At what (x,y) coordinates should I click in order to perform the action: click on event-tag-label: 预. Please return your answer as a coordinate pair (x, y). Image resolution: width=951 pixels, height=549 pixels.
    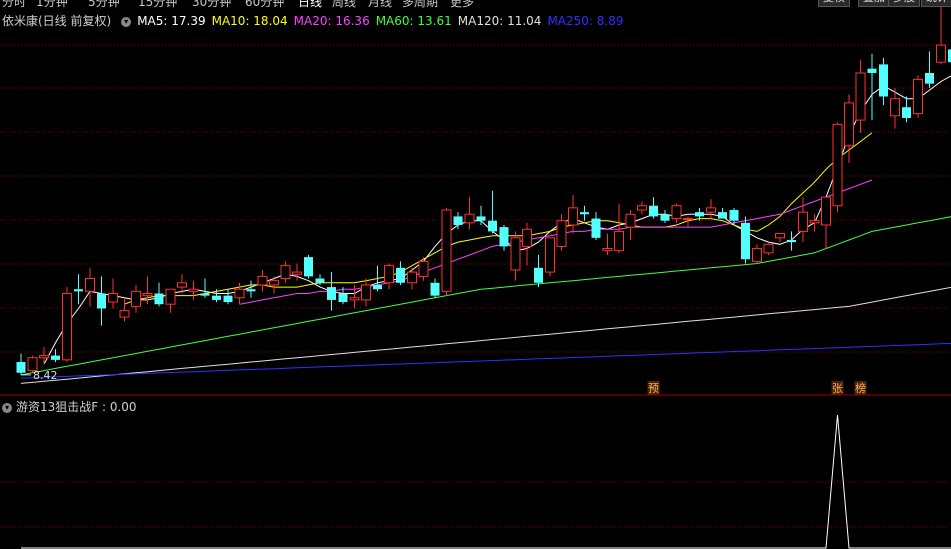
    Looking at the image, I should click on (653, 388).